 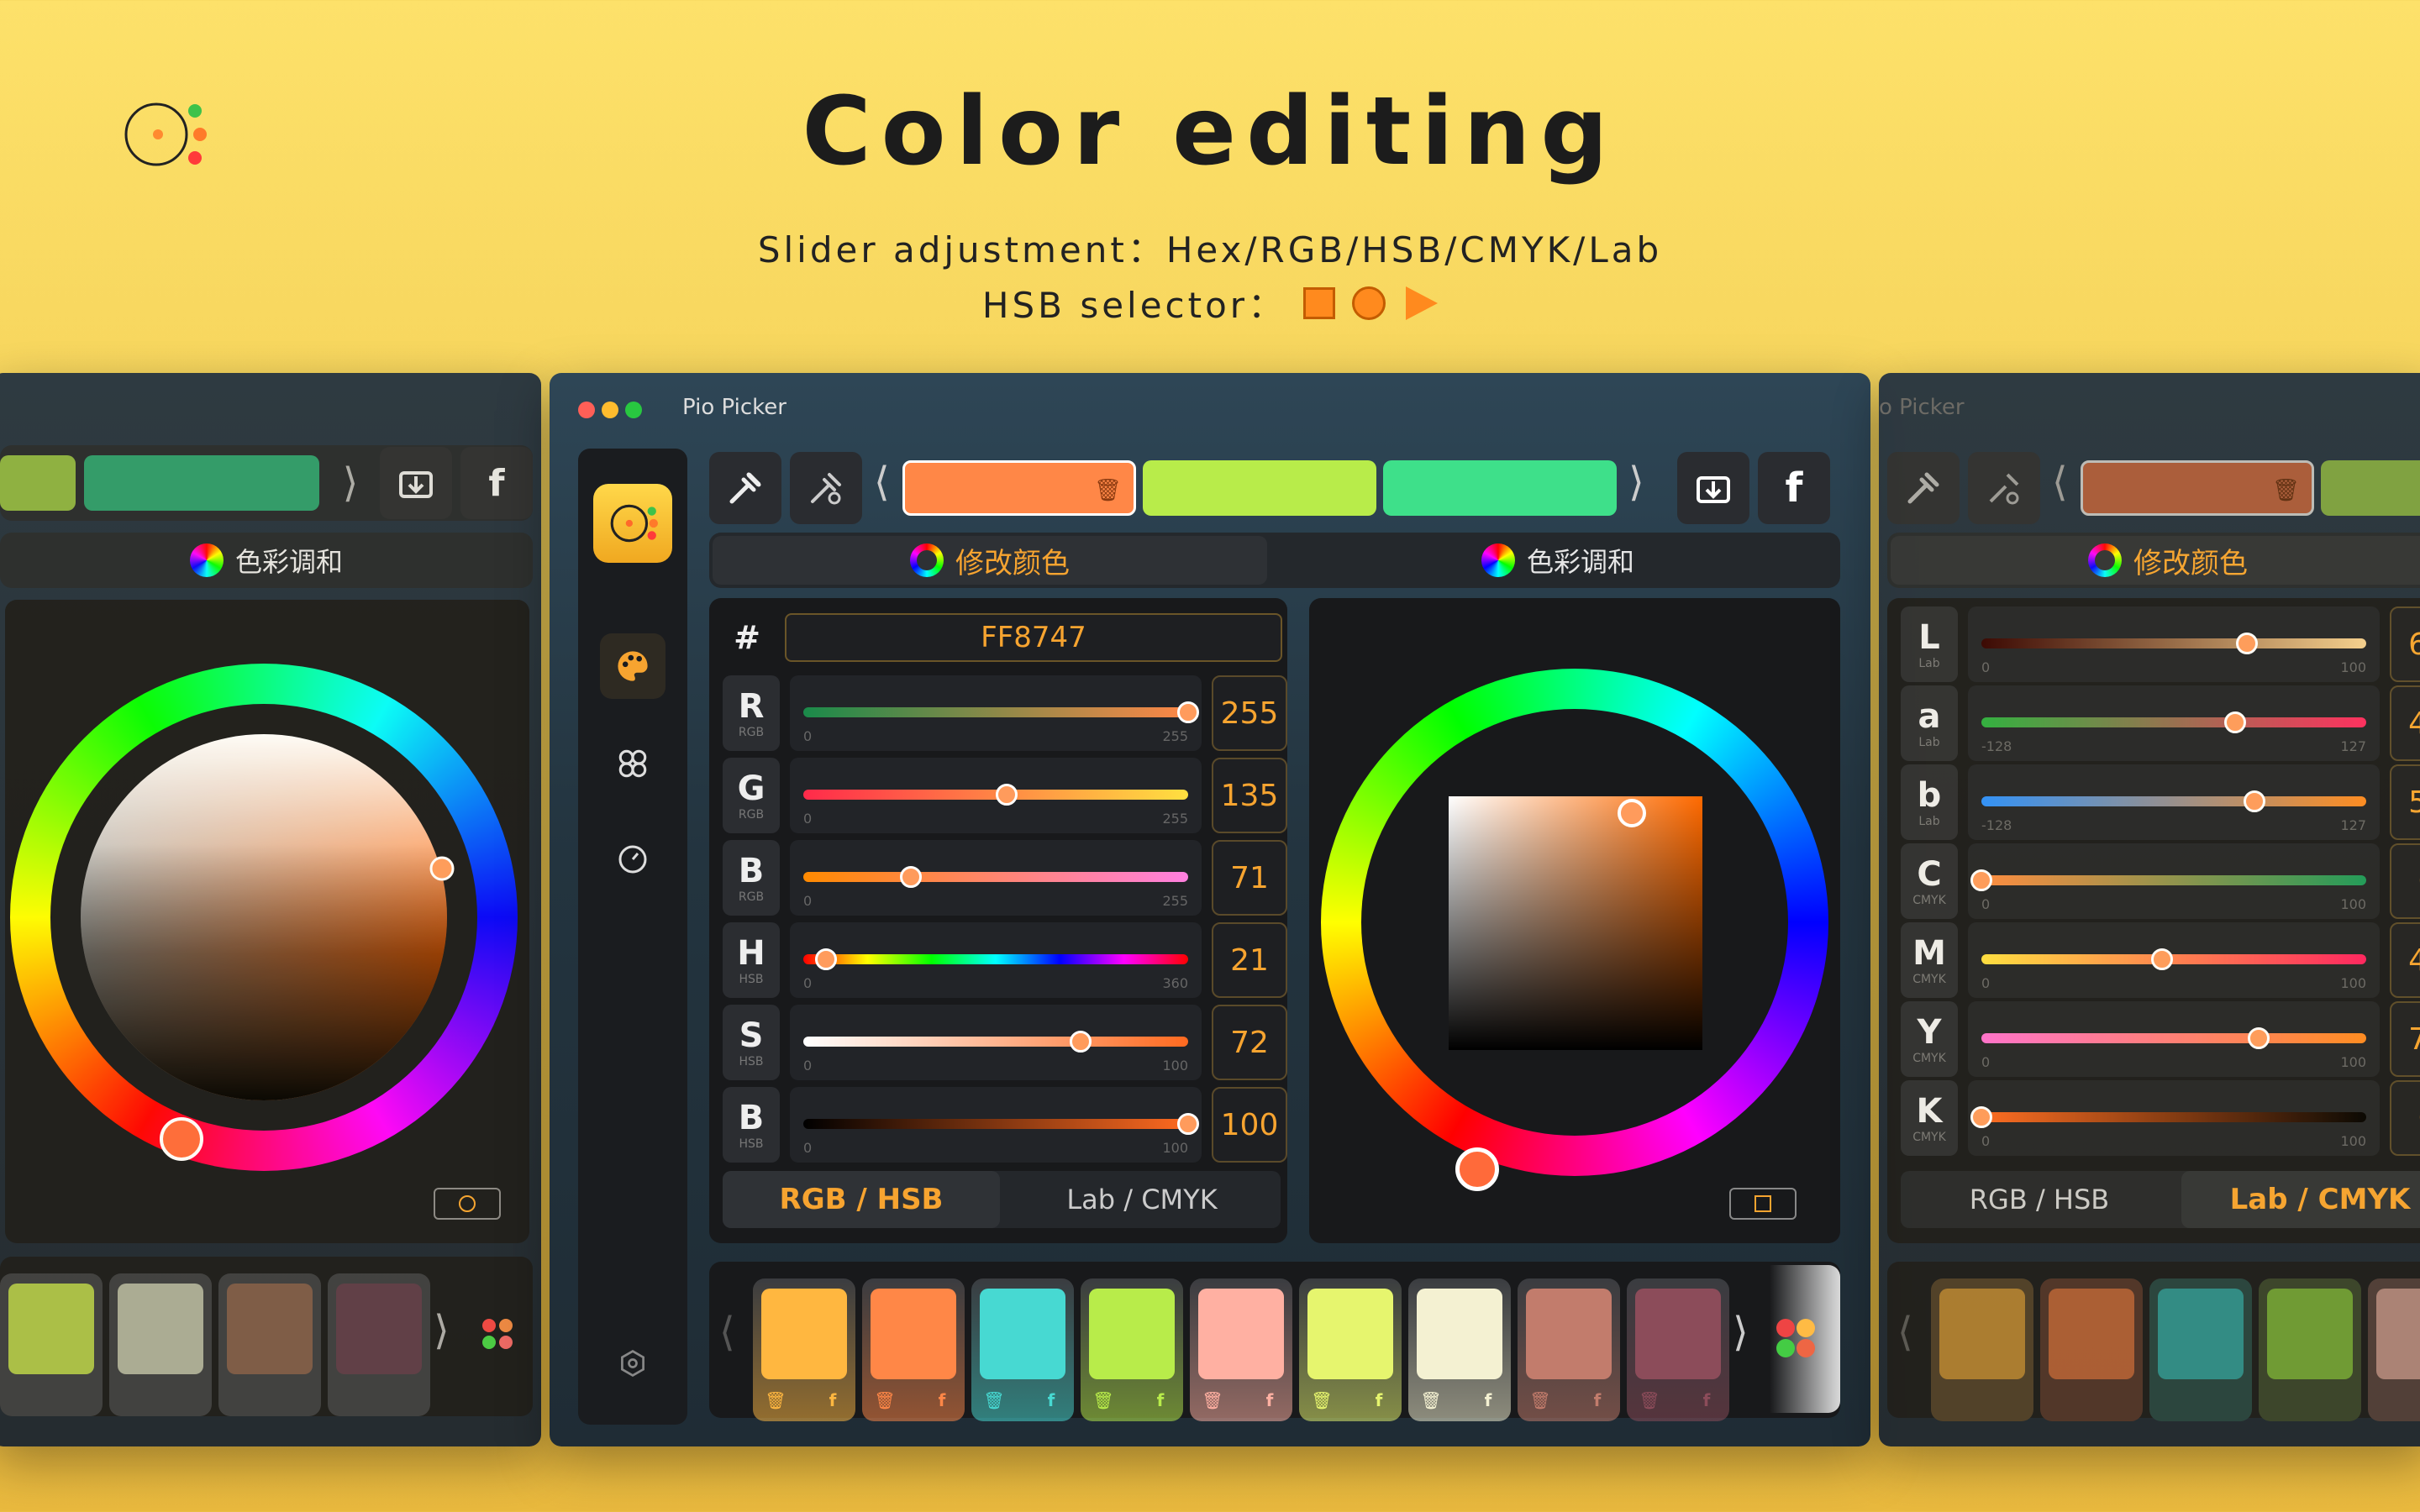 I want to click on tab-modify-color: 修改颜色, so click(x=990, y=560).